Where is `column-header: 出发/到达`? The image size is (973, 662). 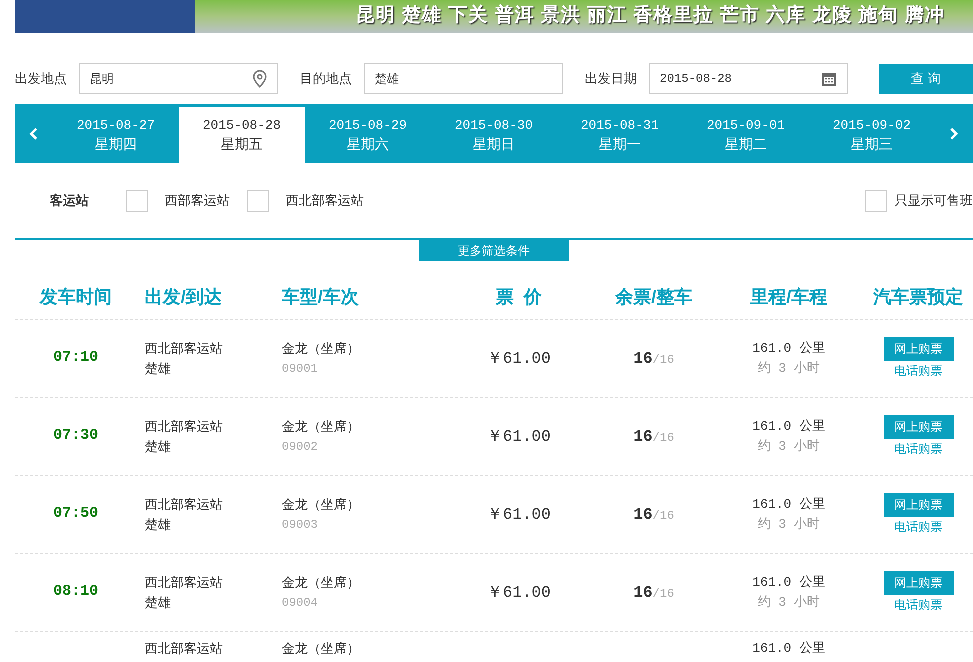
column-header: 出发/到达 is located at coordinates (183, 297).